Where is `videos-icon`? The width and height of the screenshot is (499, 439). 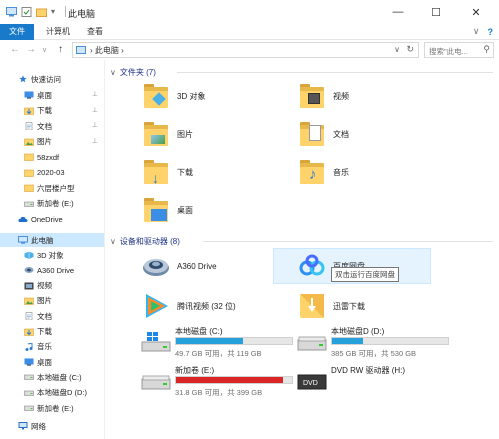
videos-icon is located at coordinates (29, 286).